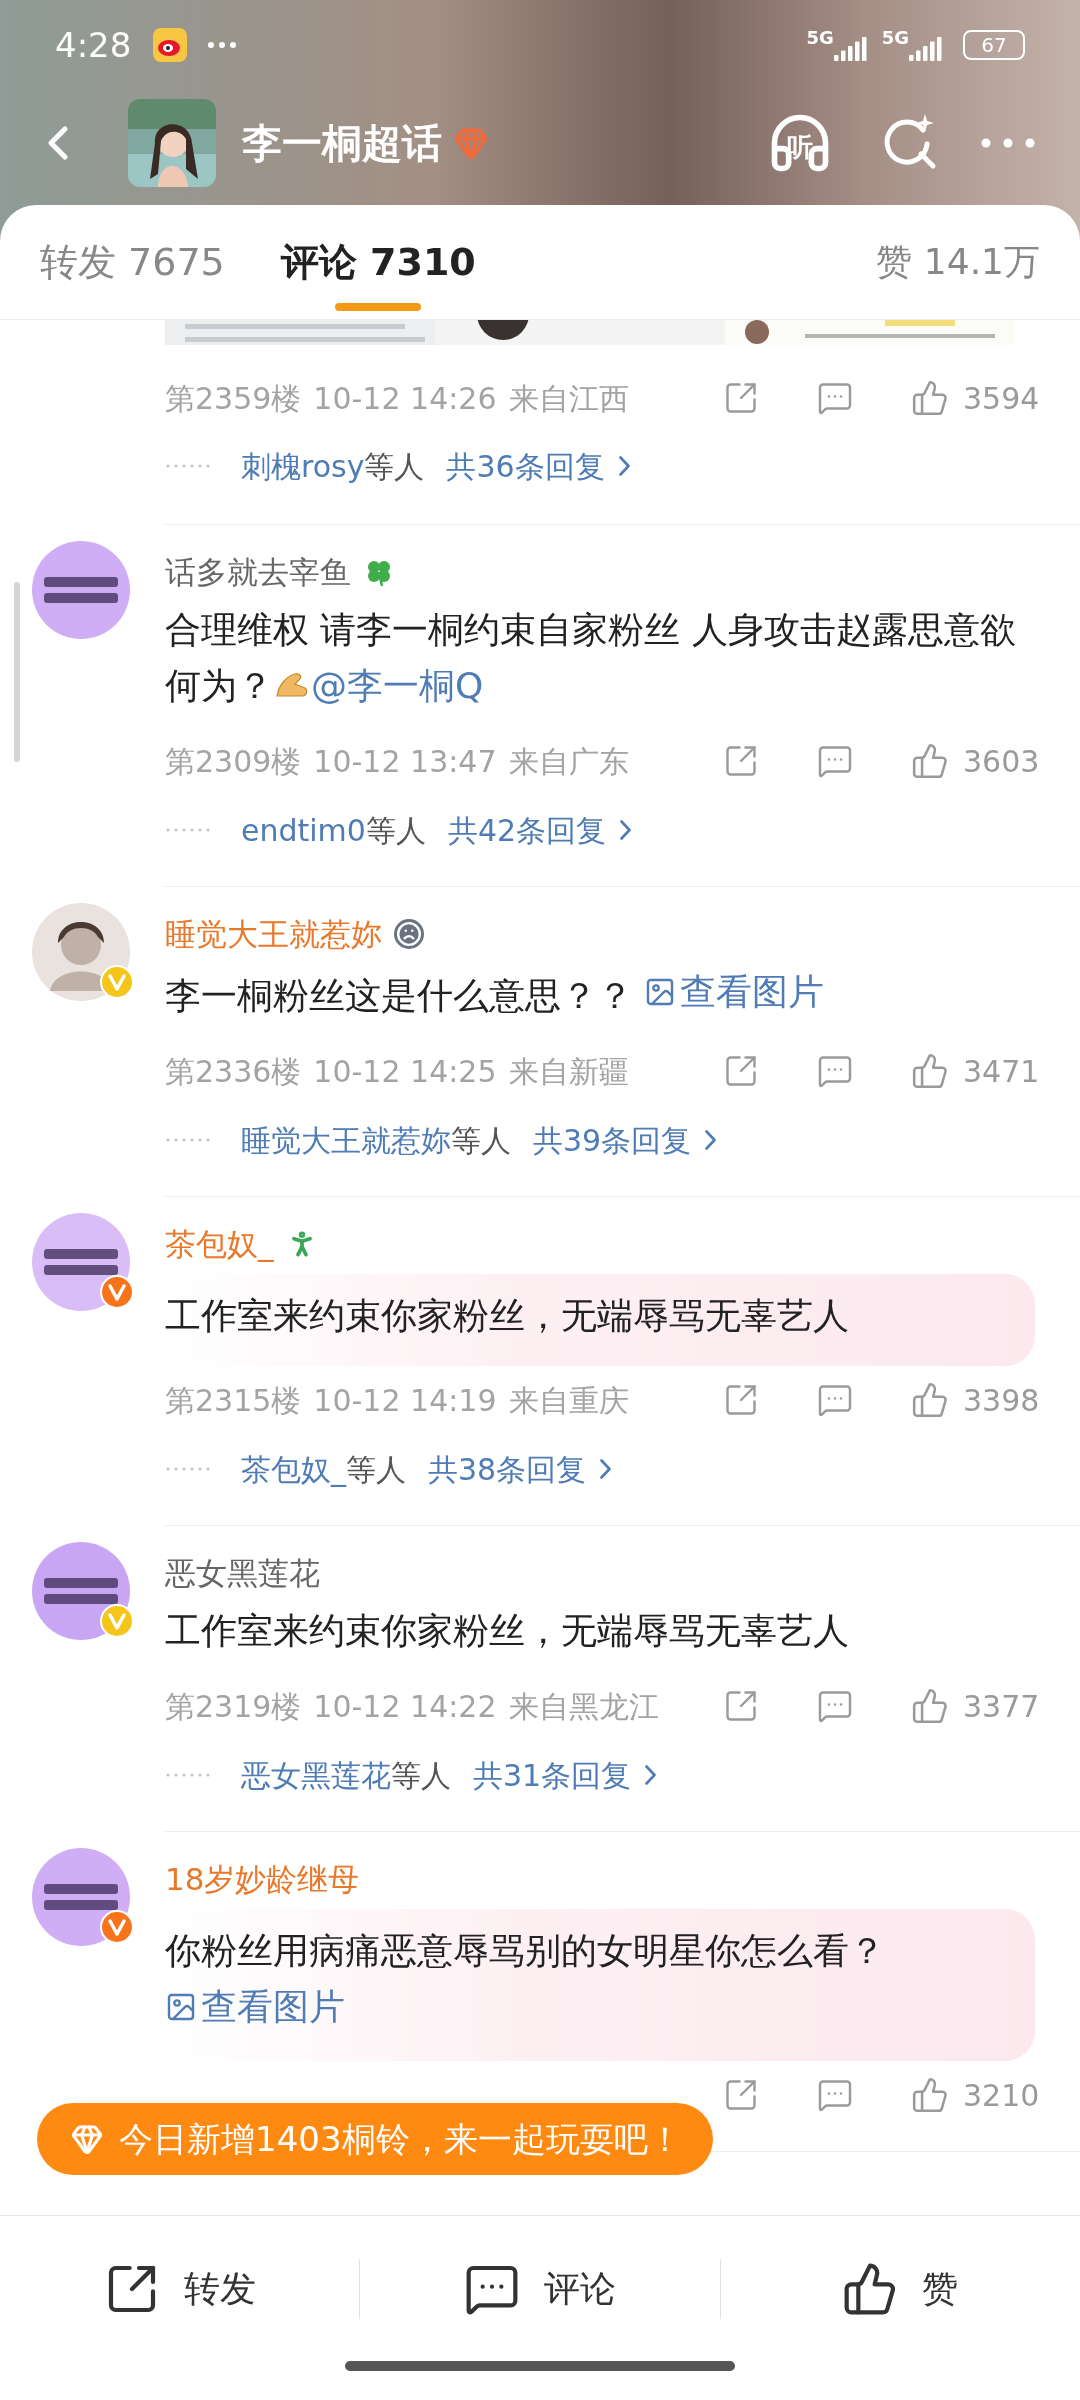 This screenshot has height=2400, width=1080. What do you see at coordinates (612, 1140) in the screenshot?
I see `replies-link: 共39条回复` at bounding box center [612, 1140].